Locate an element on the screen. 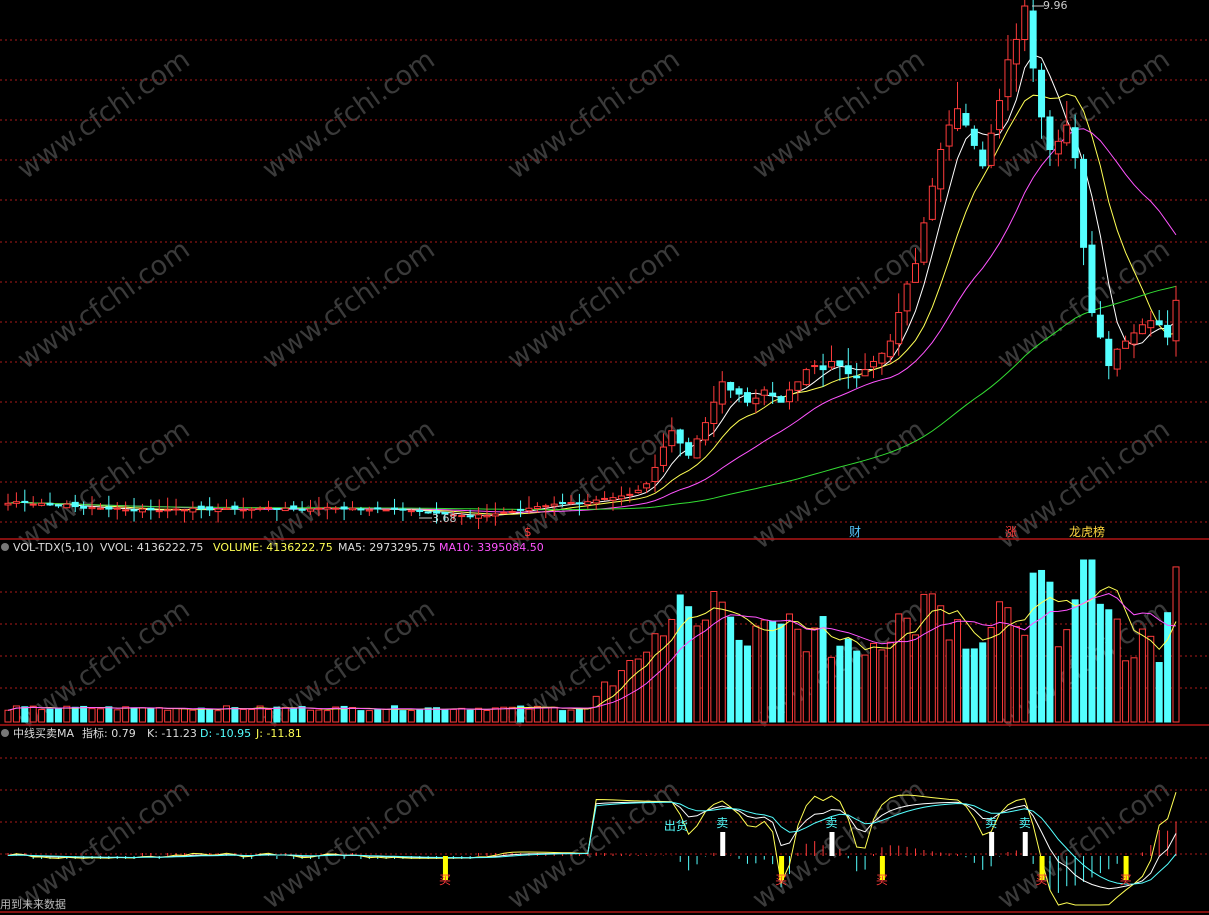 Image resolution: width=1209 pixels, height=915 pixels. buy-signal-label: 买 is located at coordinates (1042, 880).